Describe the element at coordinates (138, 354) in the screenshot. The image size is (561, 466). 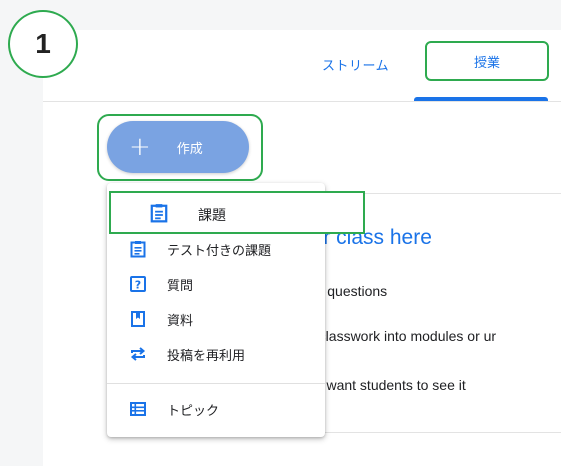
I see `reuse-post-icon` at that location.